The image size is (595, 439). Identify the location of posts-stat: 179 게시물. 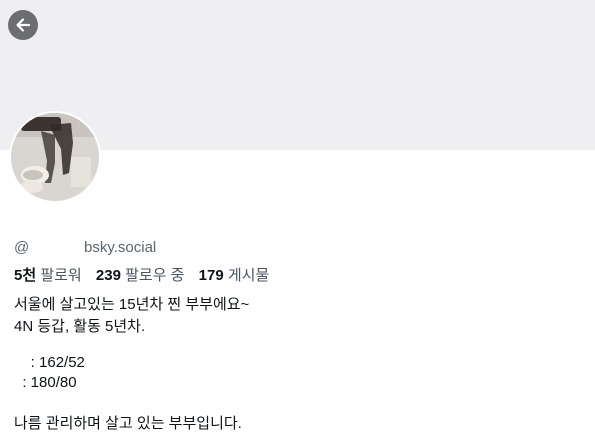
(234, 275).